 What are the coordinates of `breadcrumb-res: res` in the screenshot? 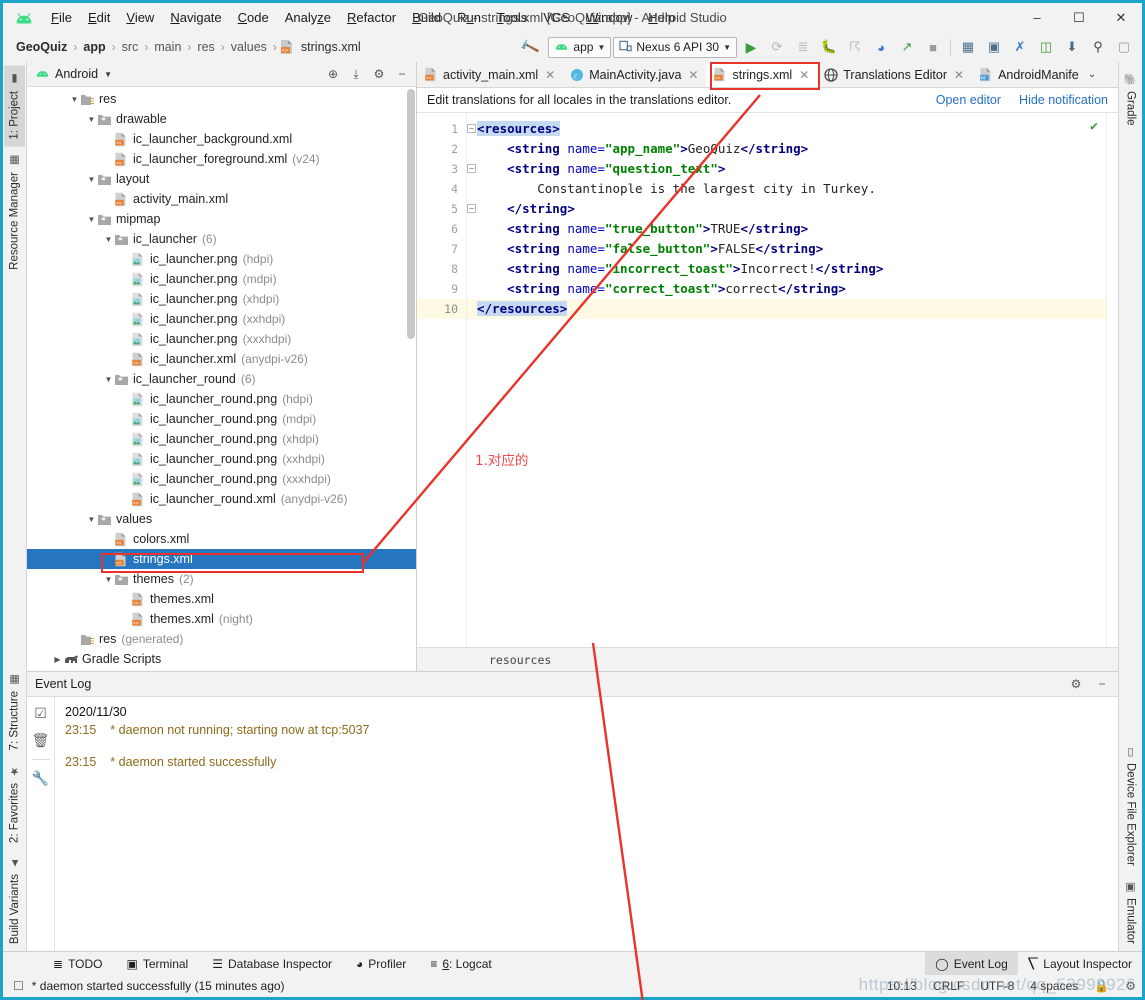 It's located at (205, 47).